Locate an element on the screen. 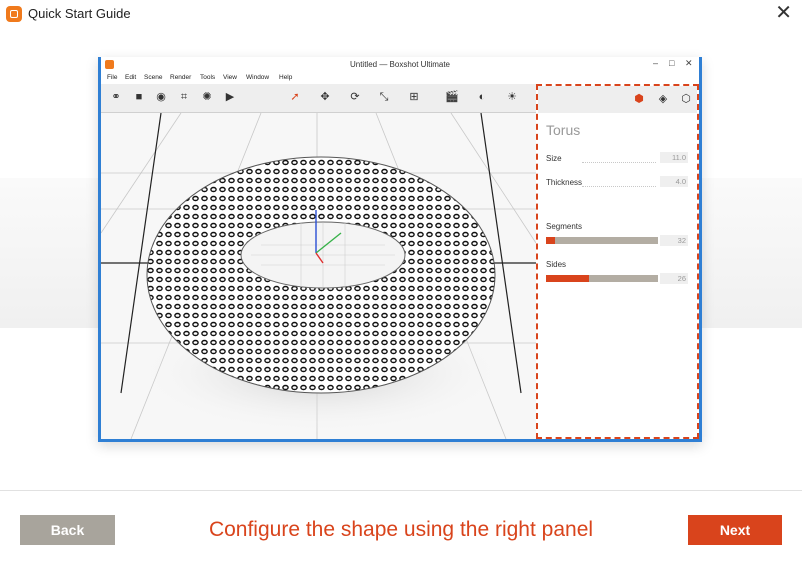 This screenshot has height=568, width=802. dialog-title: Quick Start Guide is located at coordinates (79, 13).